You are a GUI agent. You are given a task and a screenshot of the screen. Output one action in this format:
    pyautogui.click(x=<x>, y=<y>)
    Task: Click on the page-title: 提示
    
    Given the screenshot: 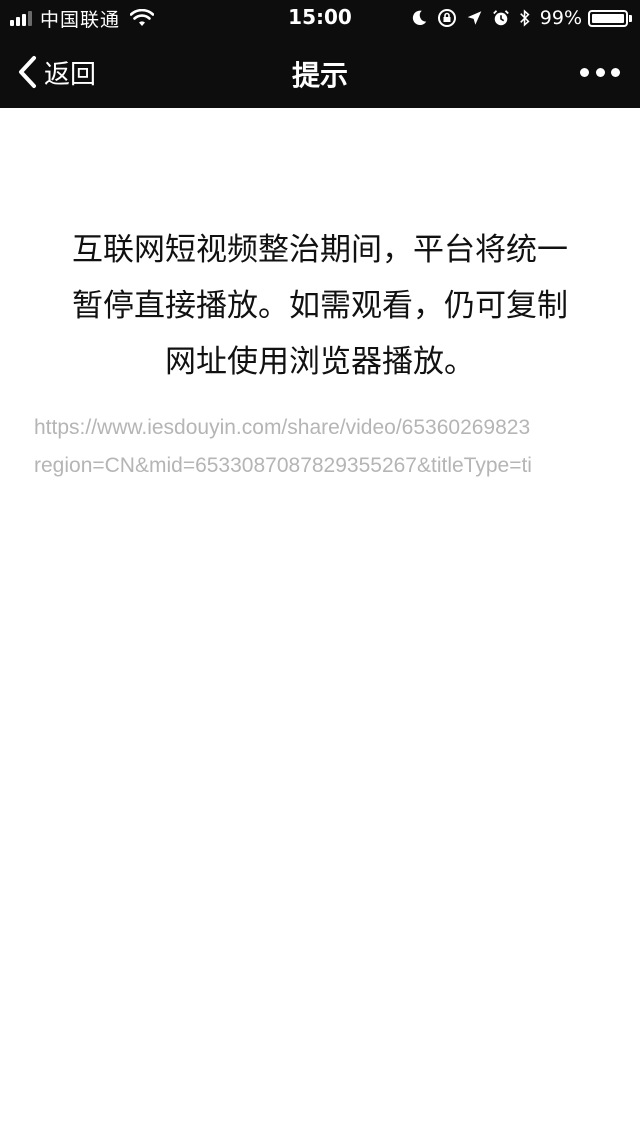 What is the action you would take?
    pyautogui.click(x=319, y=75)
    